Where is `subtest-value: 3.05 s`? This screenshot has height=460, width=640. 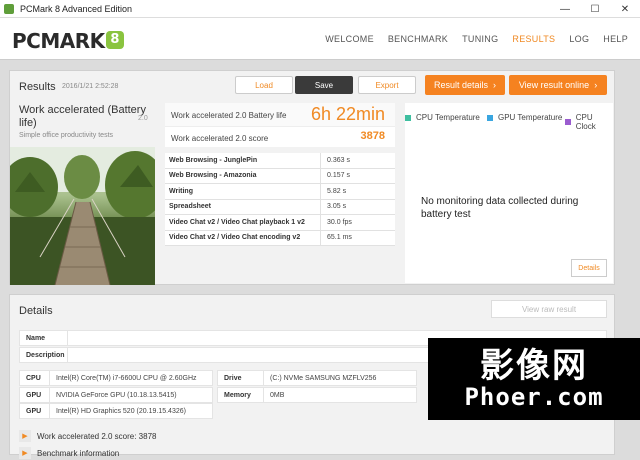 subtest-value: 3.05 s is located at coordinates (337, 207).